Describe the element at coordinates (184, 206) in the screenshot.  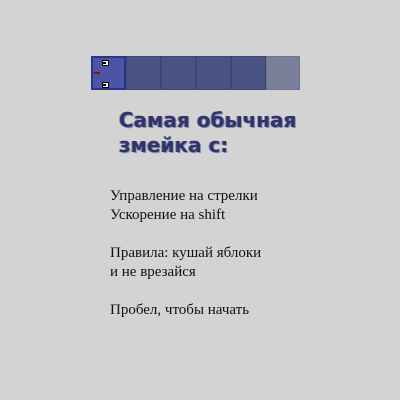
I see `controls-instructions: Управление на стрелки Ускорение на shift` at that location.